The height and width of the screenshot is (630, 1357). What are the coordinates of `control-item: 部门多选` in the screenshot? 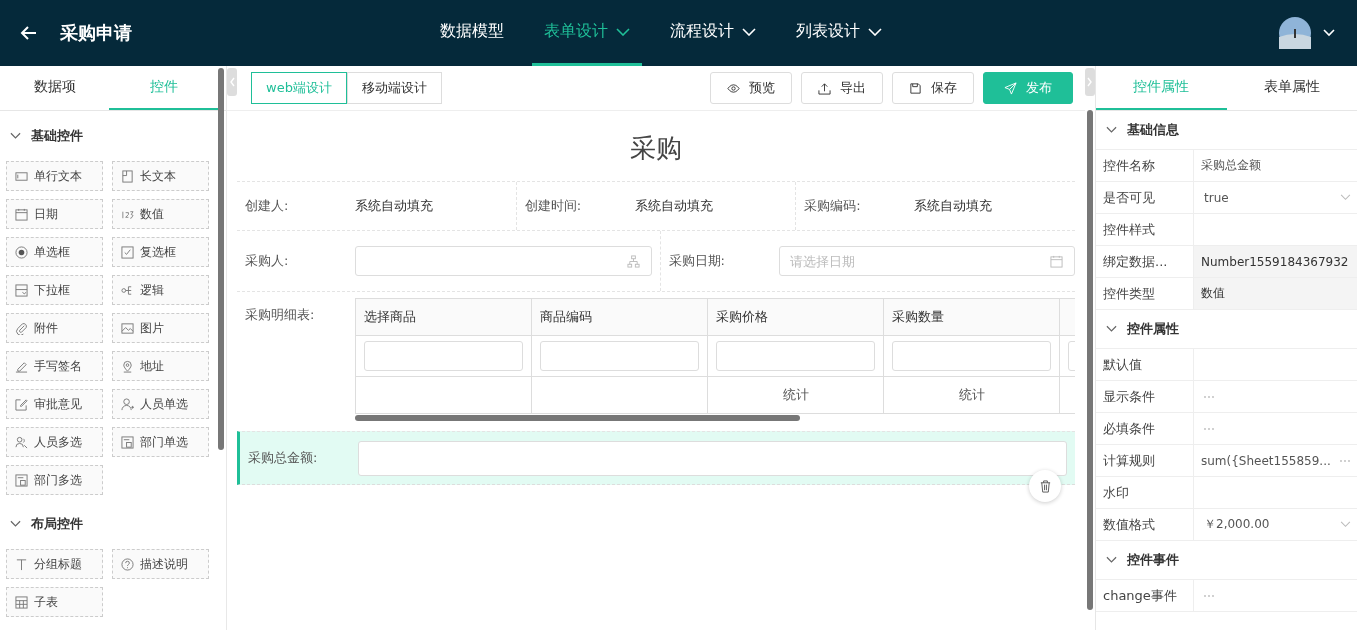 It's located at (54, 480).